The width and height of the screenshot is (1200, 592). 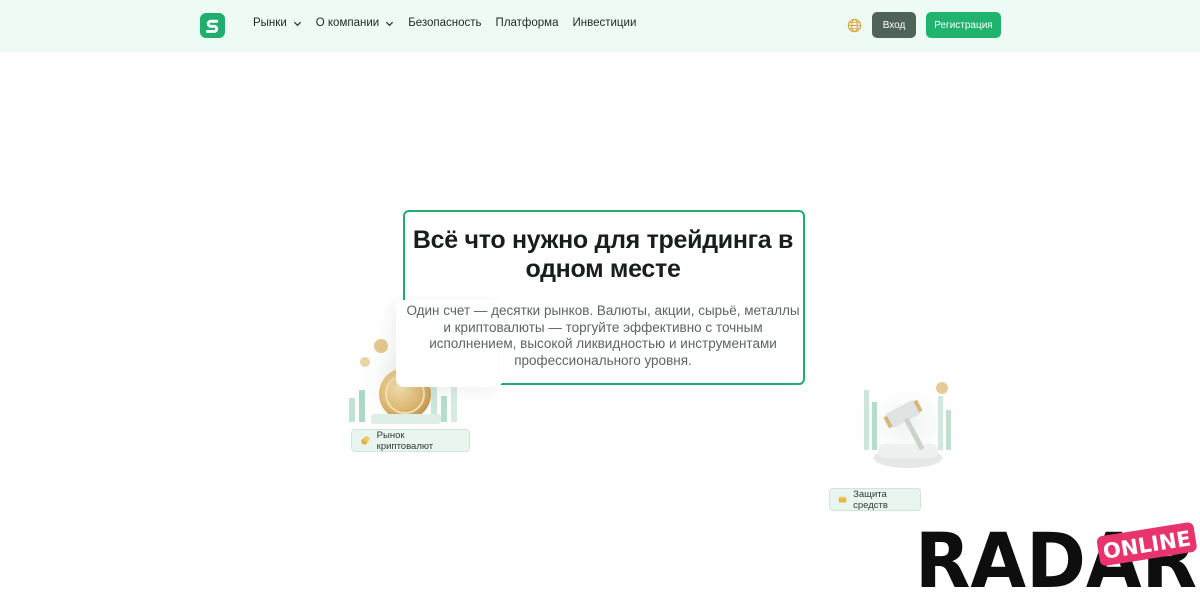 I want to click on radar-online-watermark: RADAR ONLINE, so click(x=1056, y=554).